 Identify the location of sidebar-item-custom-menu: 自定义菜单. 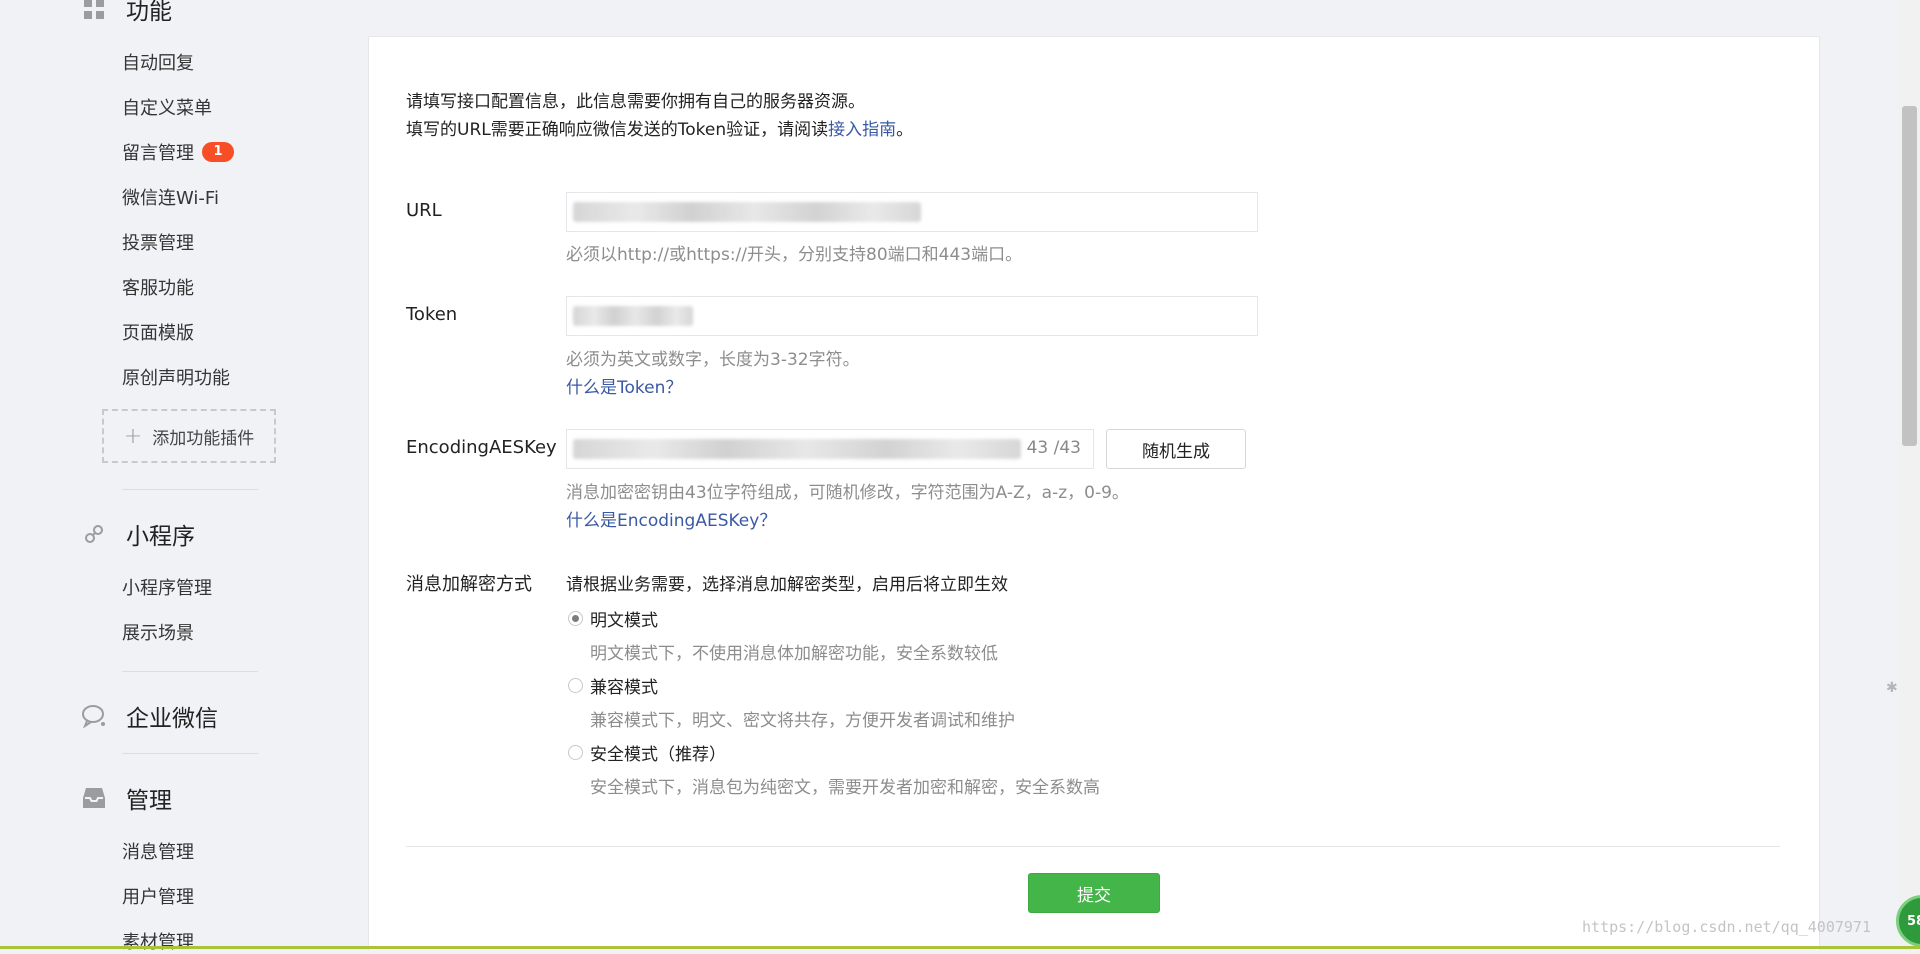
(167, 107).